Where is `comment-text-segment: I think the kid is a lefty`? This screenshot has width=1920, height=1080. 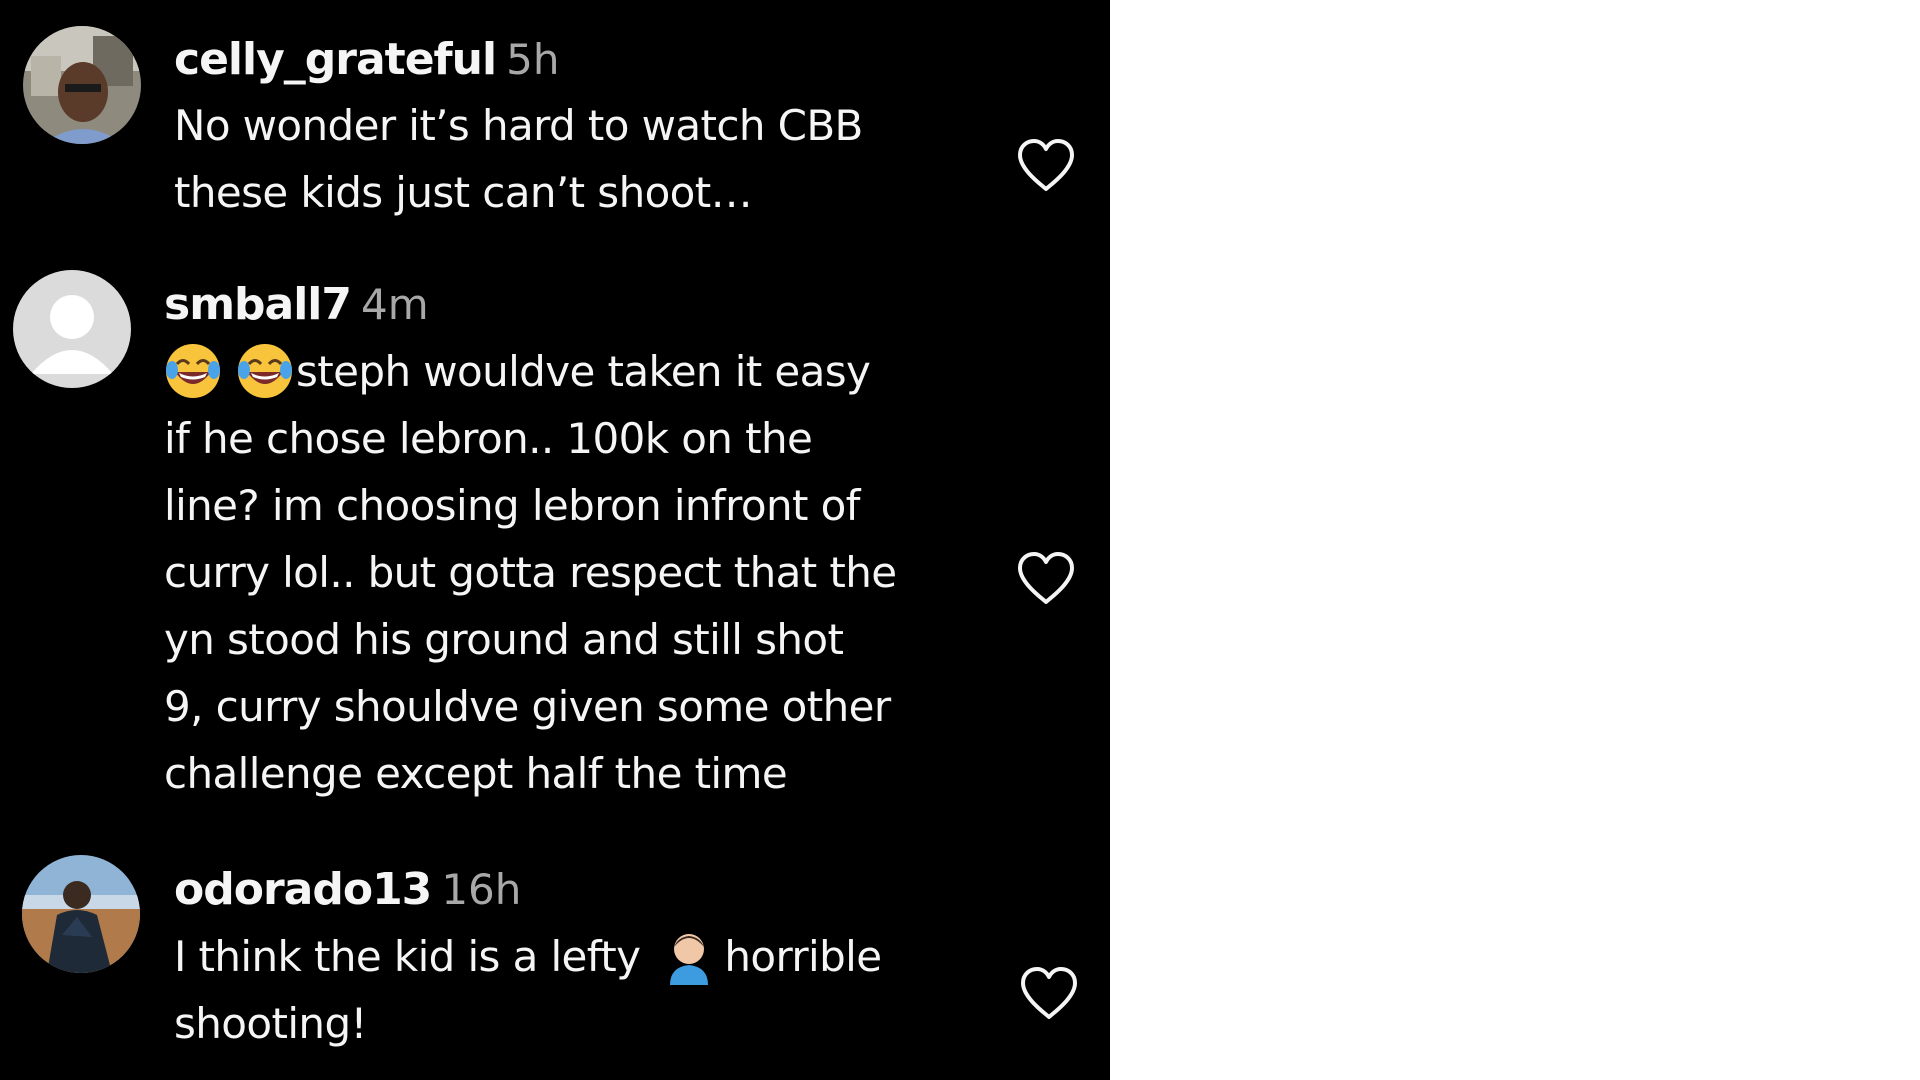 comment-text-segment: I think the kid is a lefty is located at coordinates (407, 956).